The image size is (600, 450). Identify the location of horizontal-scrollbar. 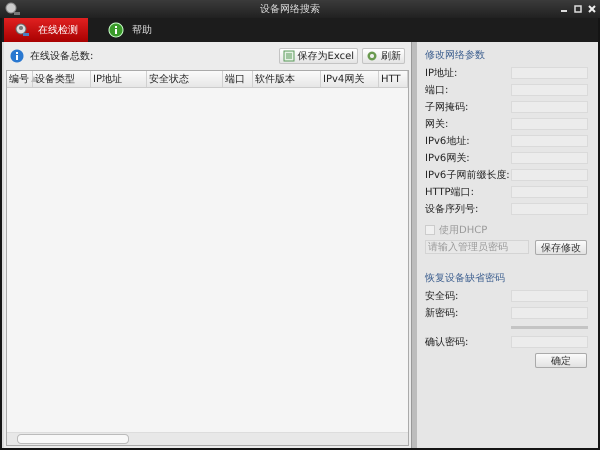
(207, 438).